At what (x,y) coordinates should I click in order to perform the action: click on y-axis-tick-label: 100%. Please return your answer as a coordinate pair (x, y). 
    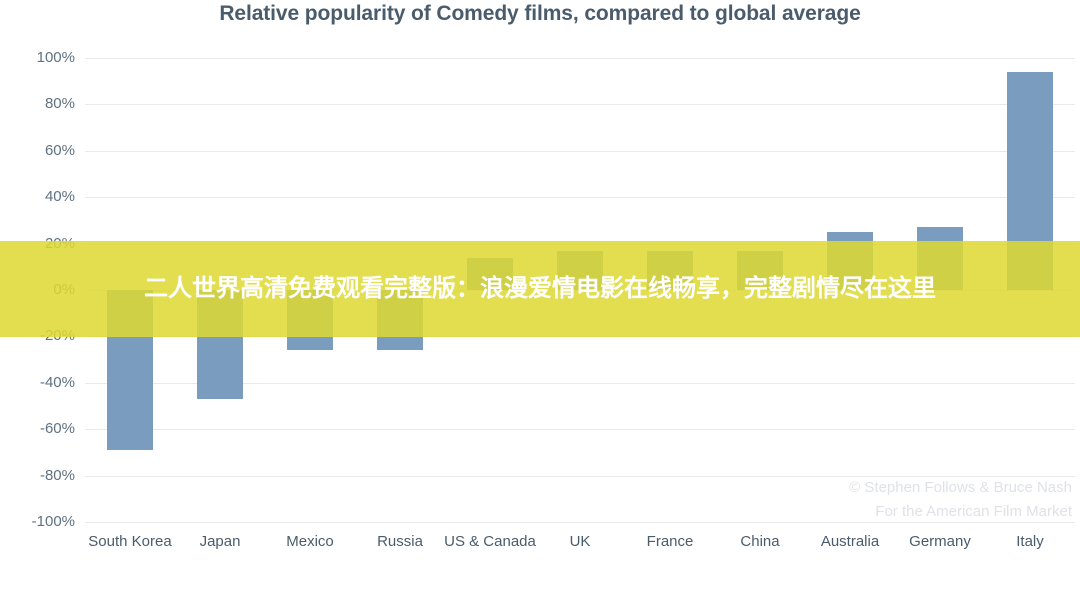
    Looking at the image, I should click on (55, 57).